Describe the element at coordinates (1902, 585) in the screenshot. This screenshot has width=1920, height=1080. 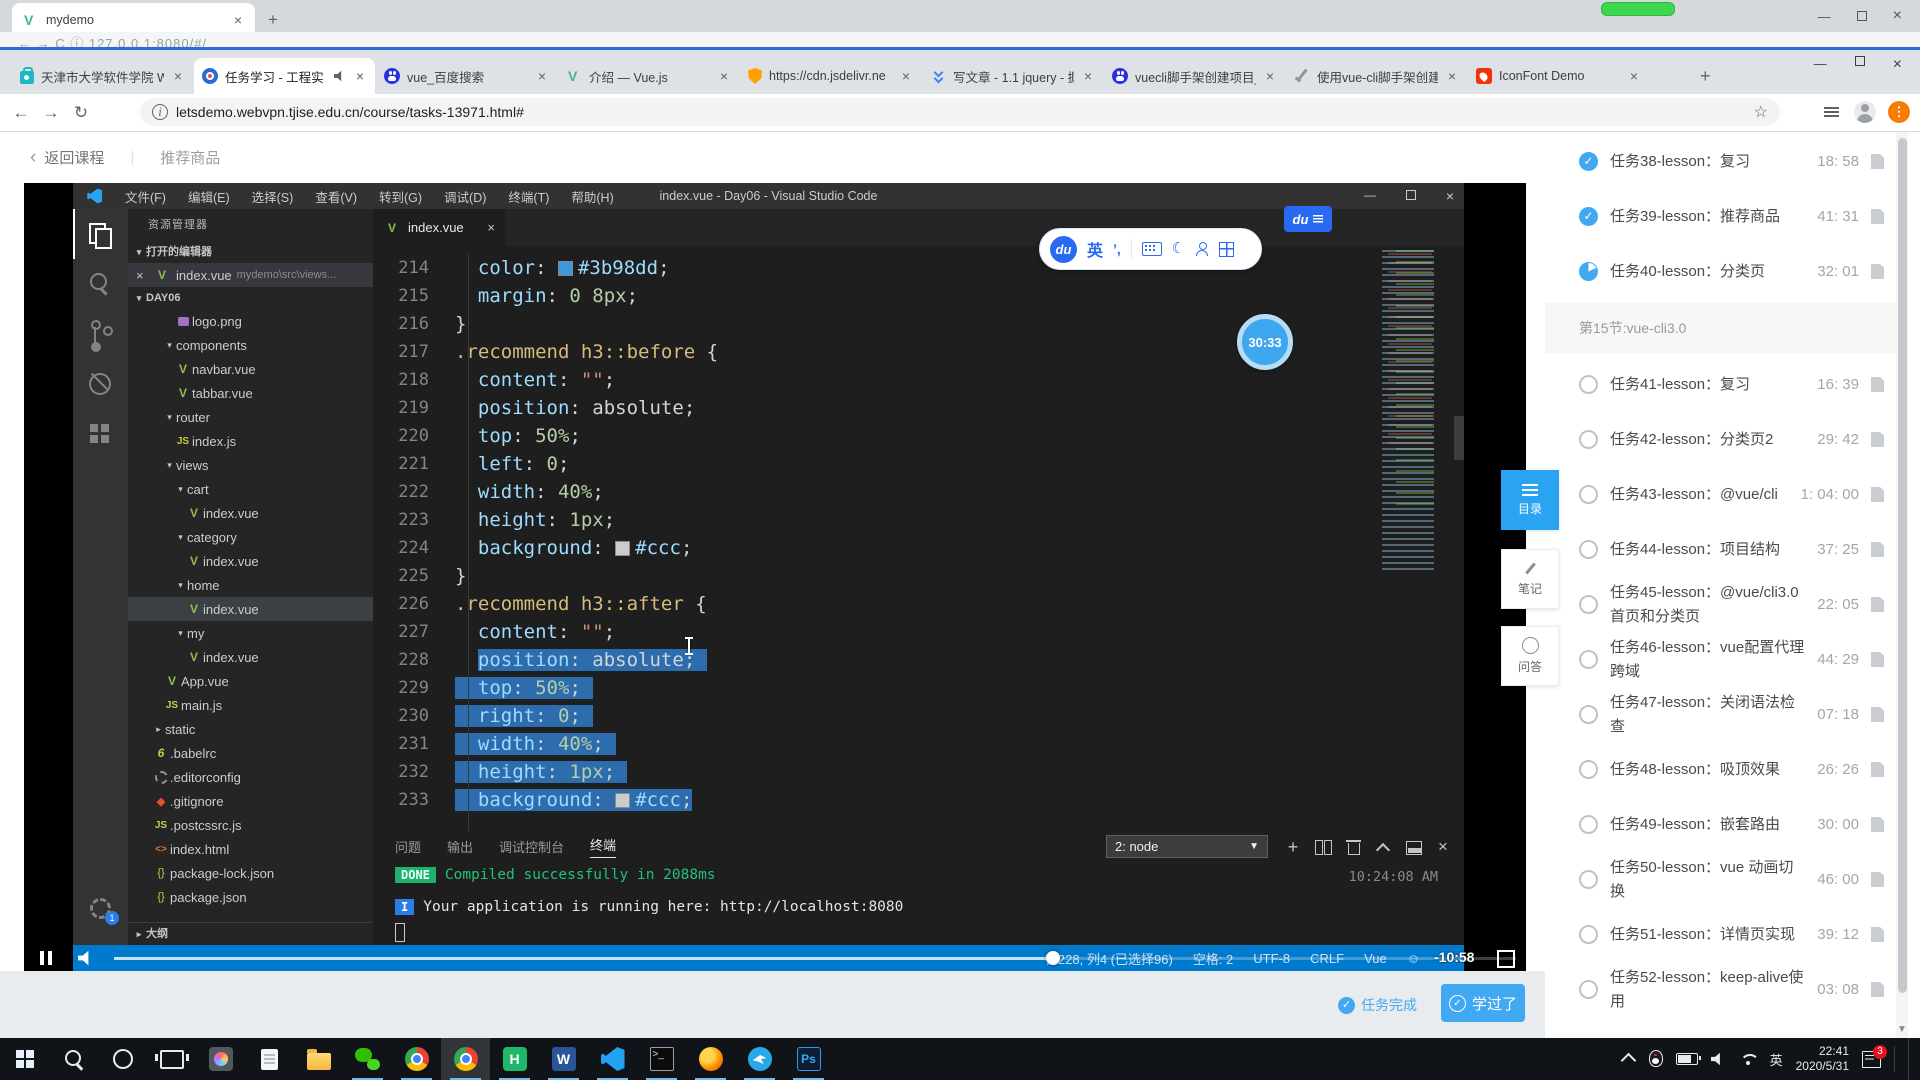
I see `sidebar-scrollbar: ▼` at that location.